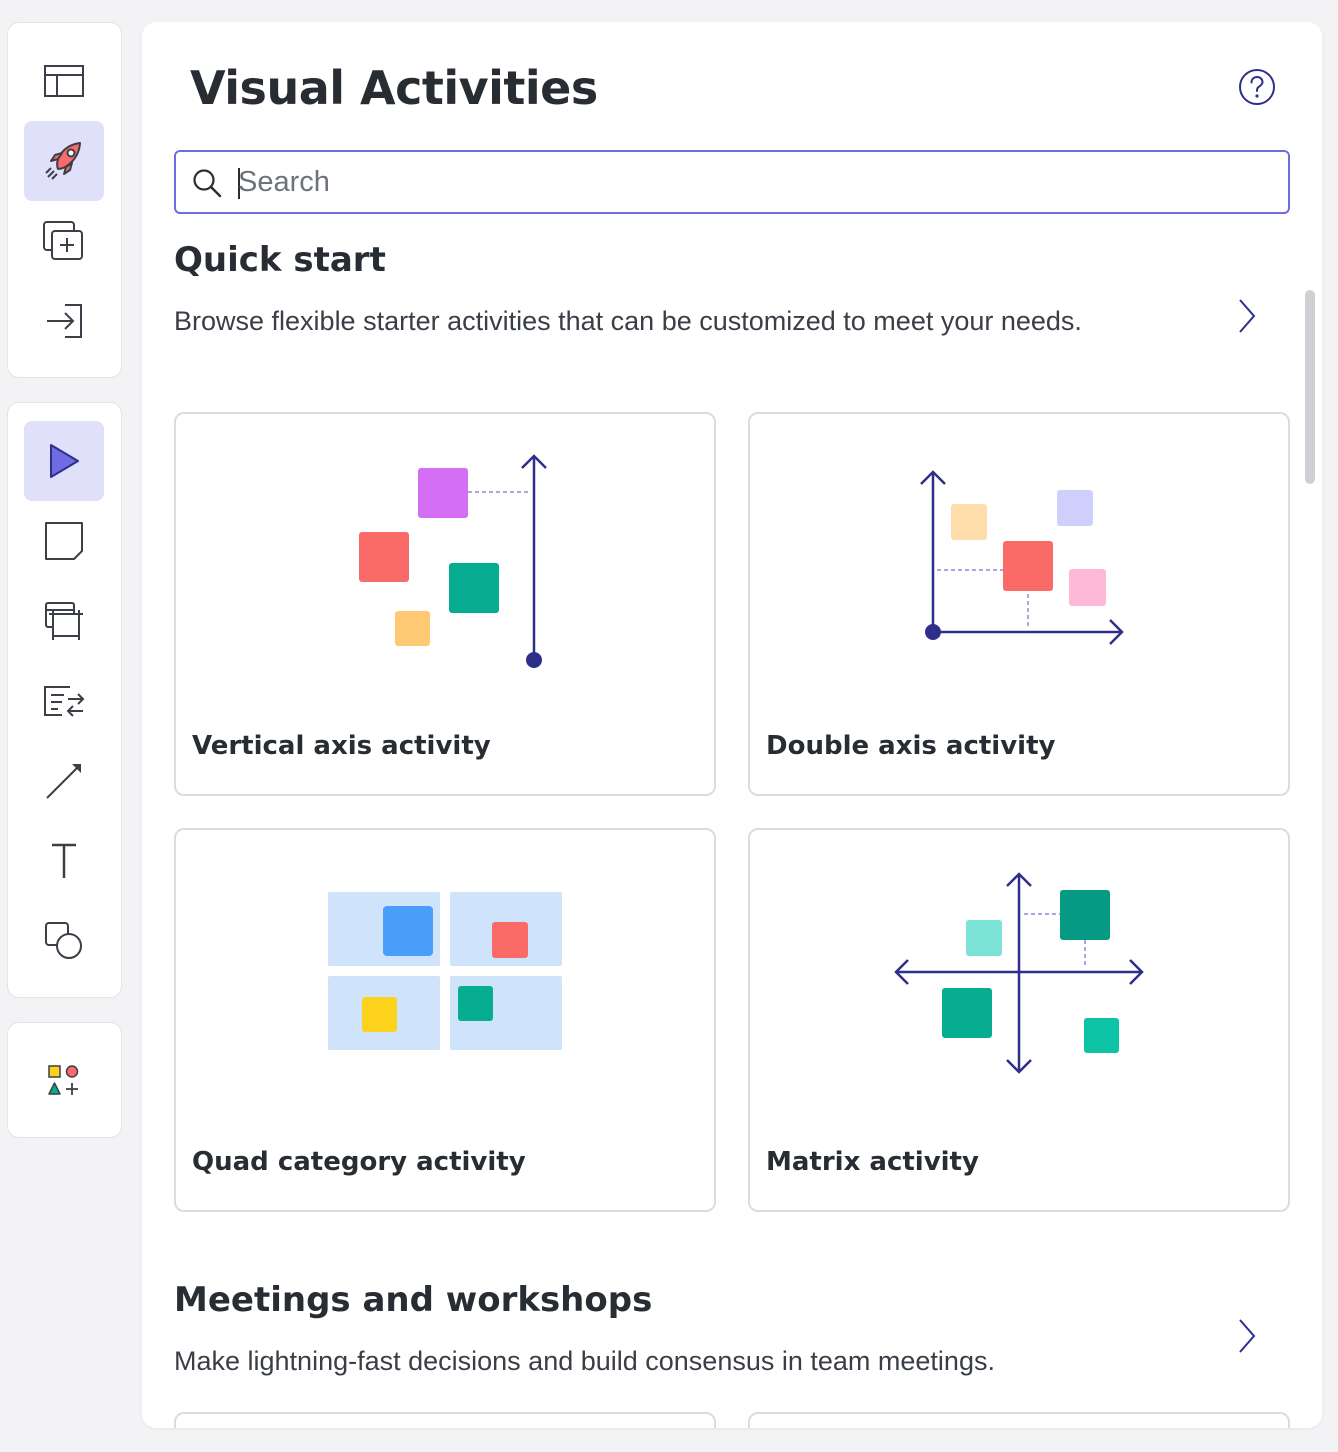 The width and height of the screenshot is (1338, 1452). I want to click on card-double-axis-activity: Double axis activity, so click(1019, 604).